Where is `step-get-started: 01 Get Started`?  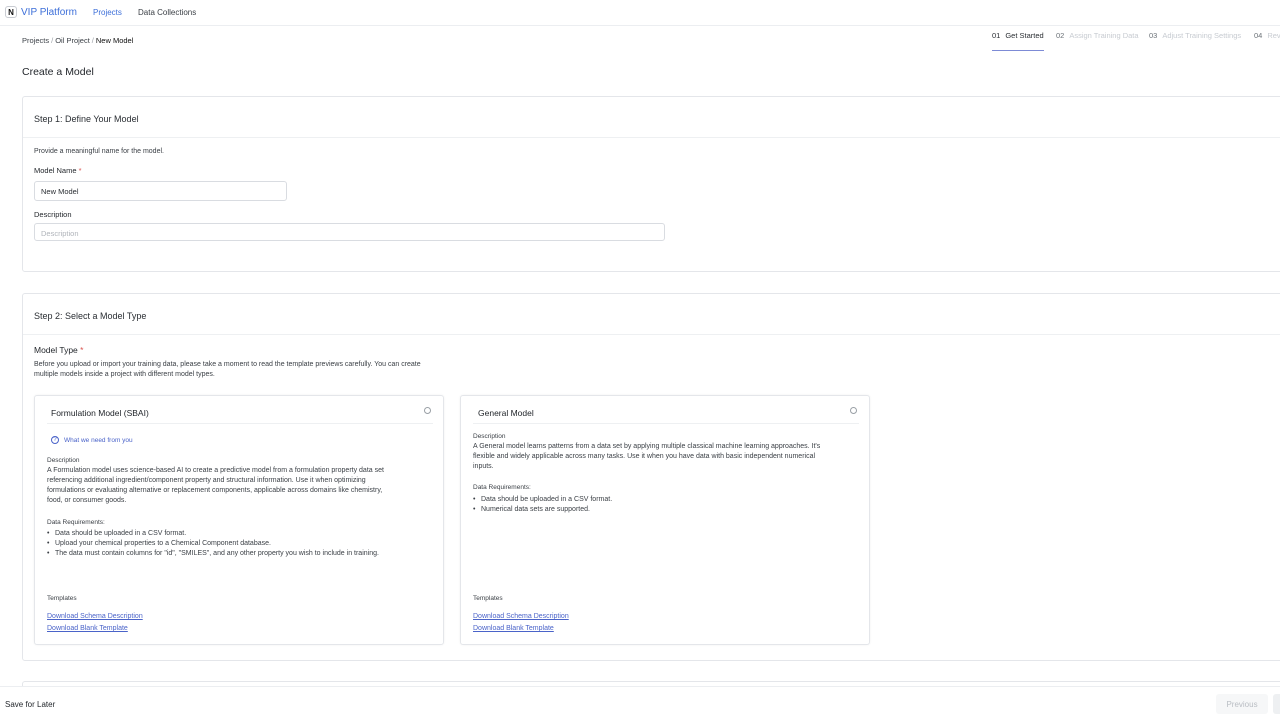
step-get-started: 01 Get Started is located at coordinates (1018, 41).